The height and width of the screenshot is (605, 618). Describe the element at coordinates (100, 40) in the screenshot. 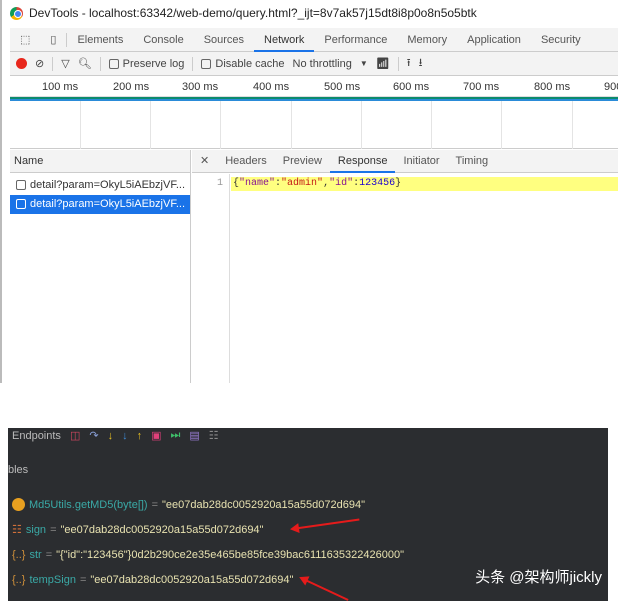

I see `tab-elements: Elements` at that location.